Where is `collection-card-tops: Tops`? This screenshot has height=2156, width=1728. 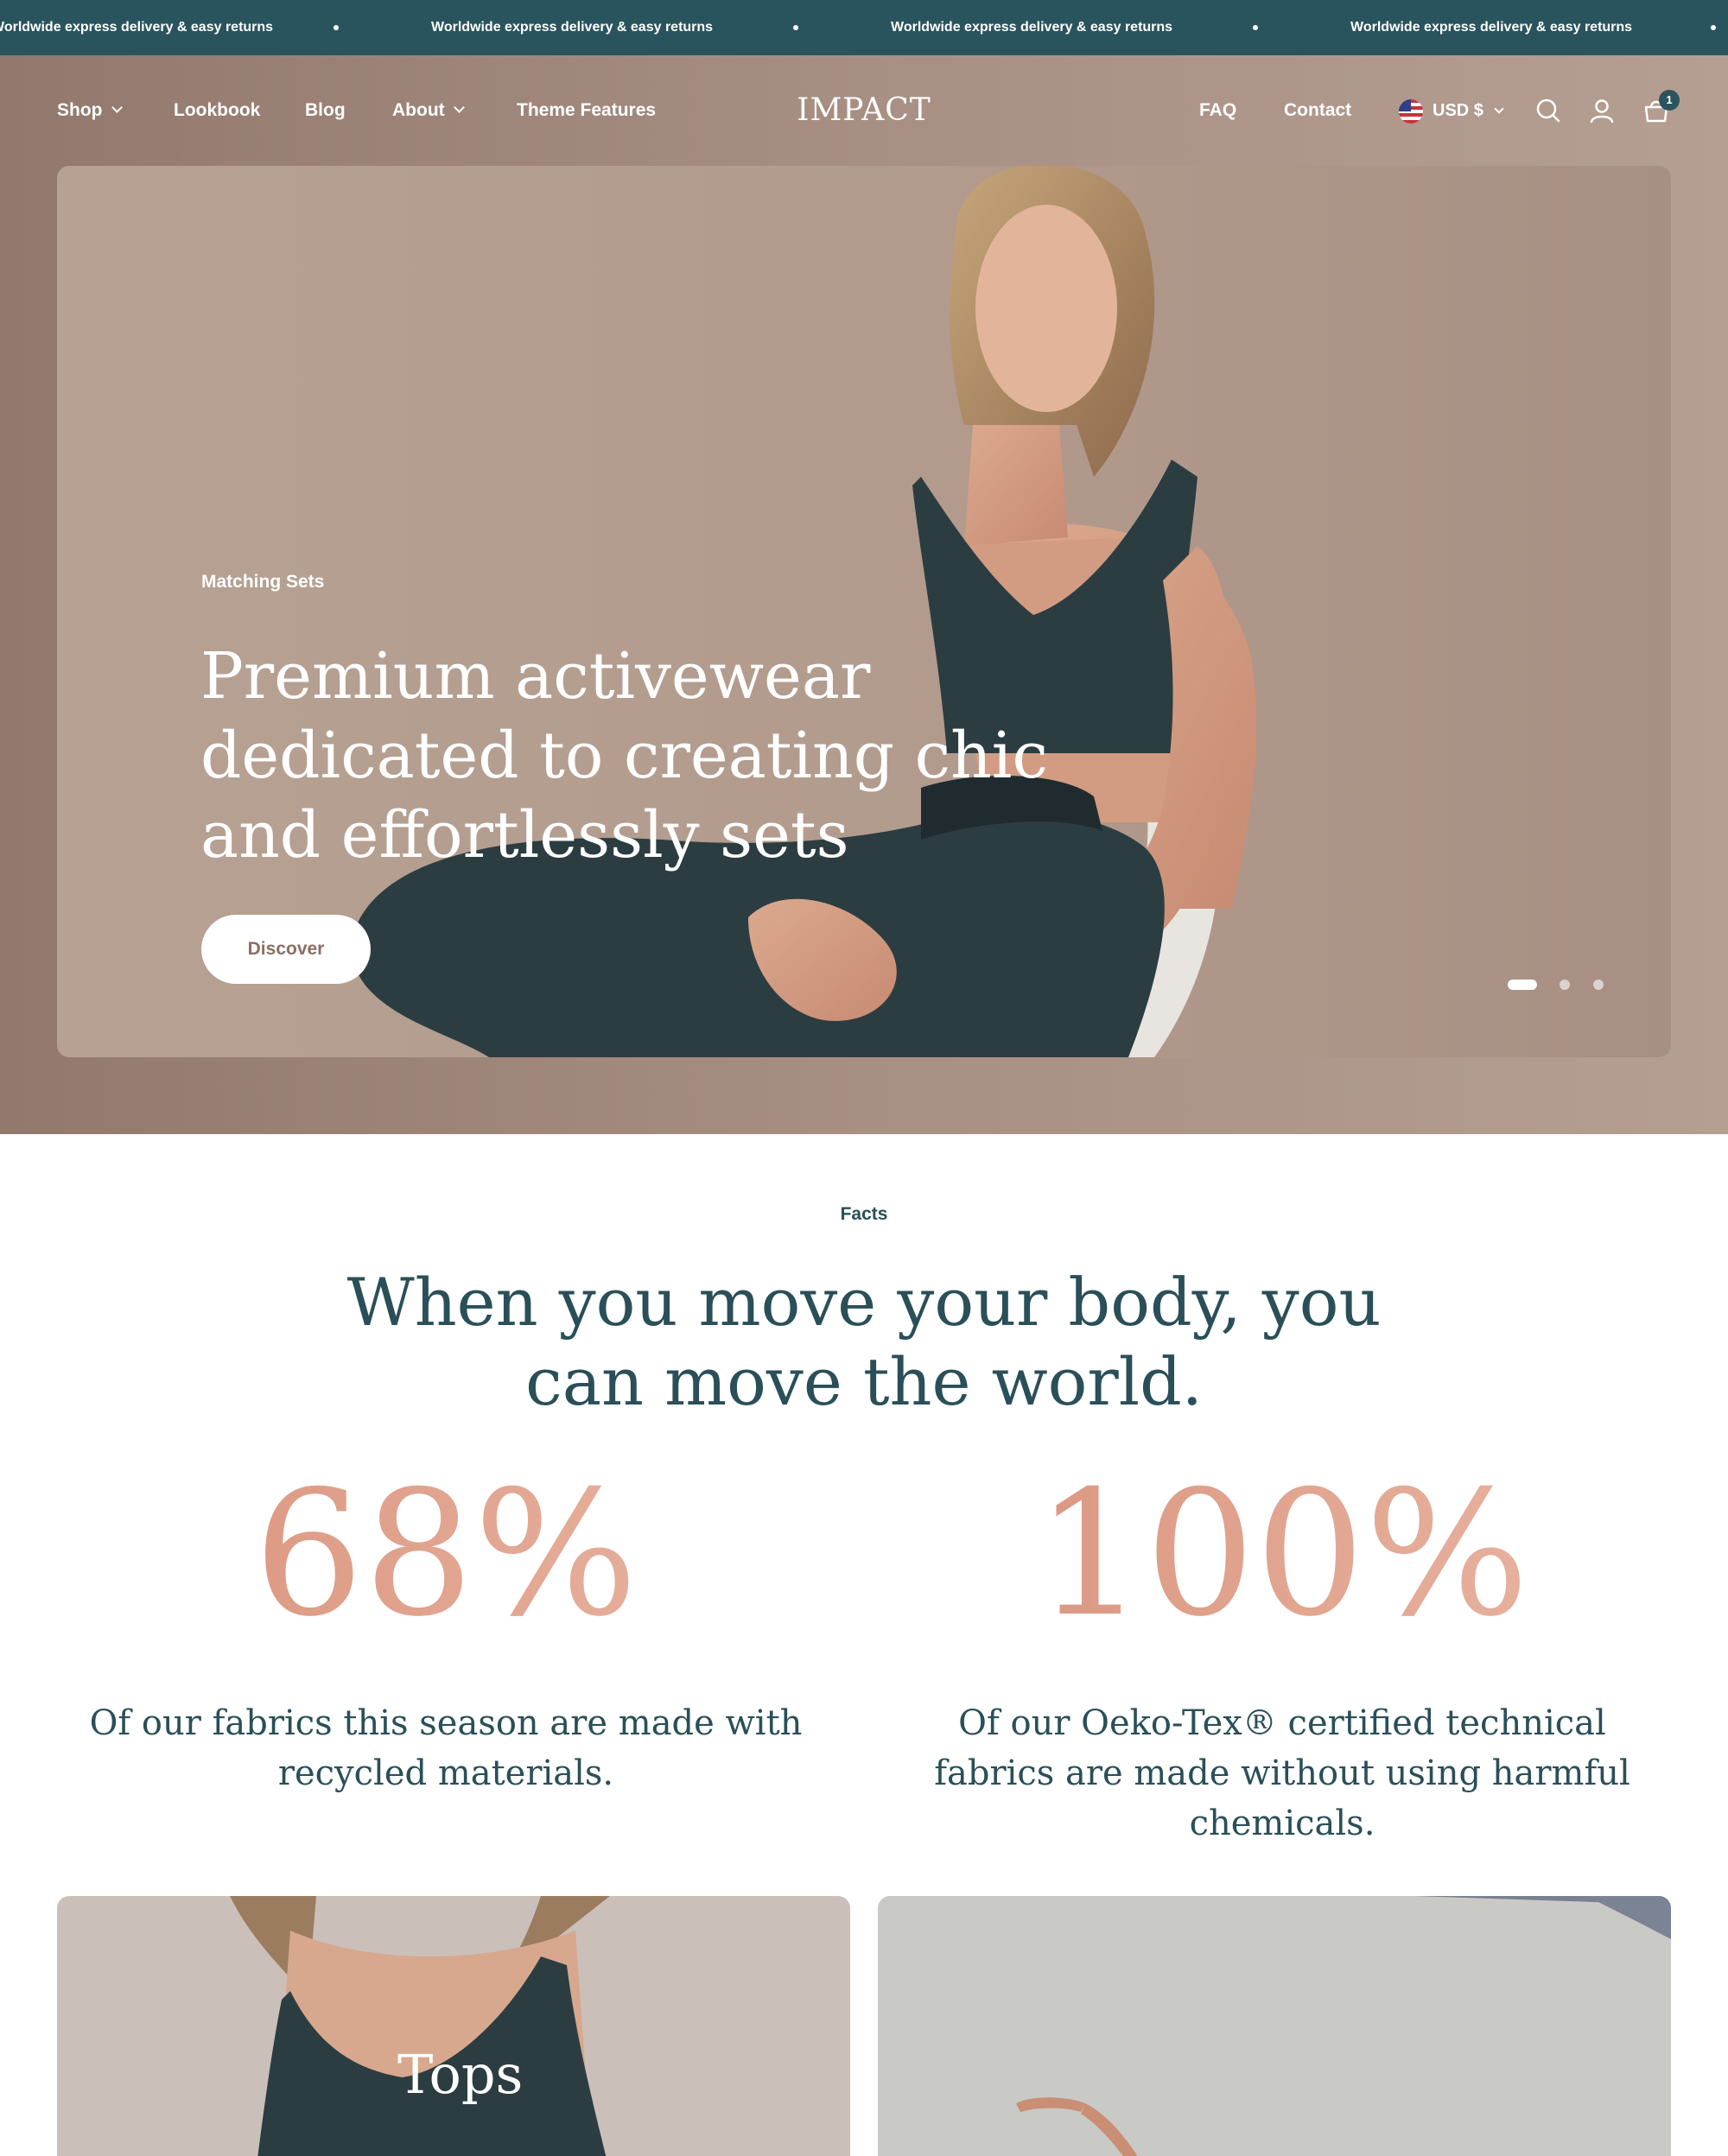 collection-card-tops: Tops is located at coordinates (453, 2026).